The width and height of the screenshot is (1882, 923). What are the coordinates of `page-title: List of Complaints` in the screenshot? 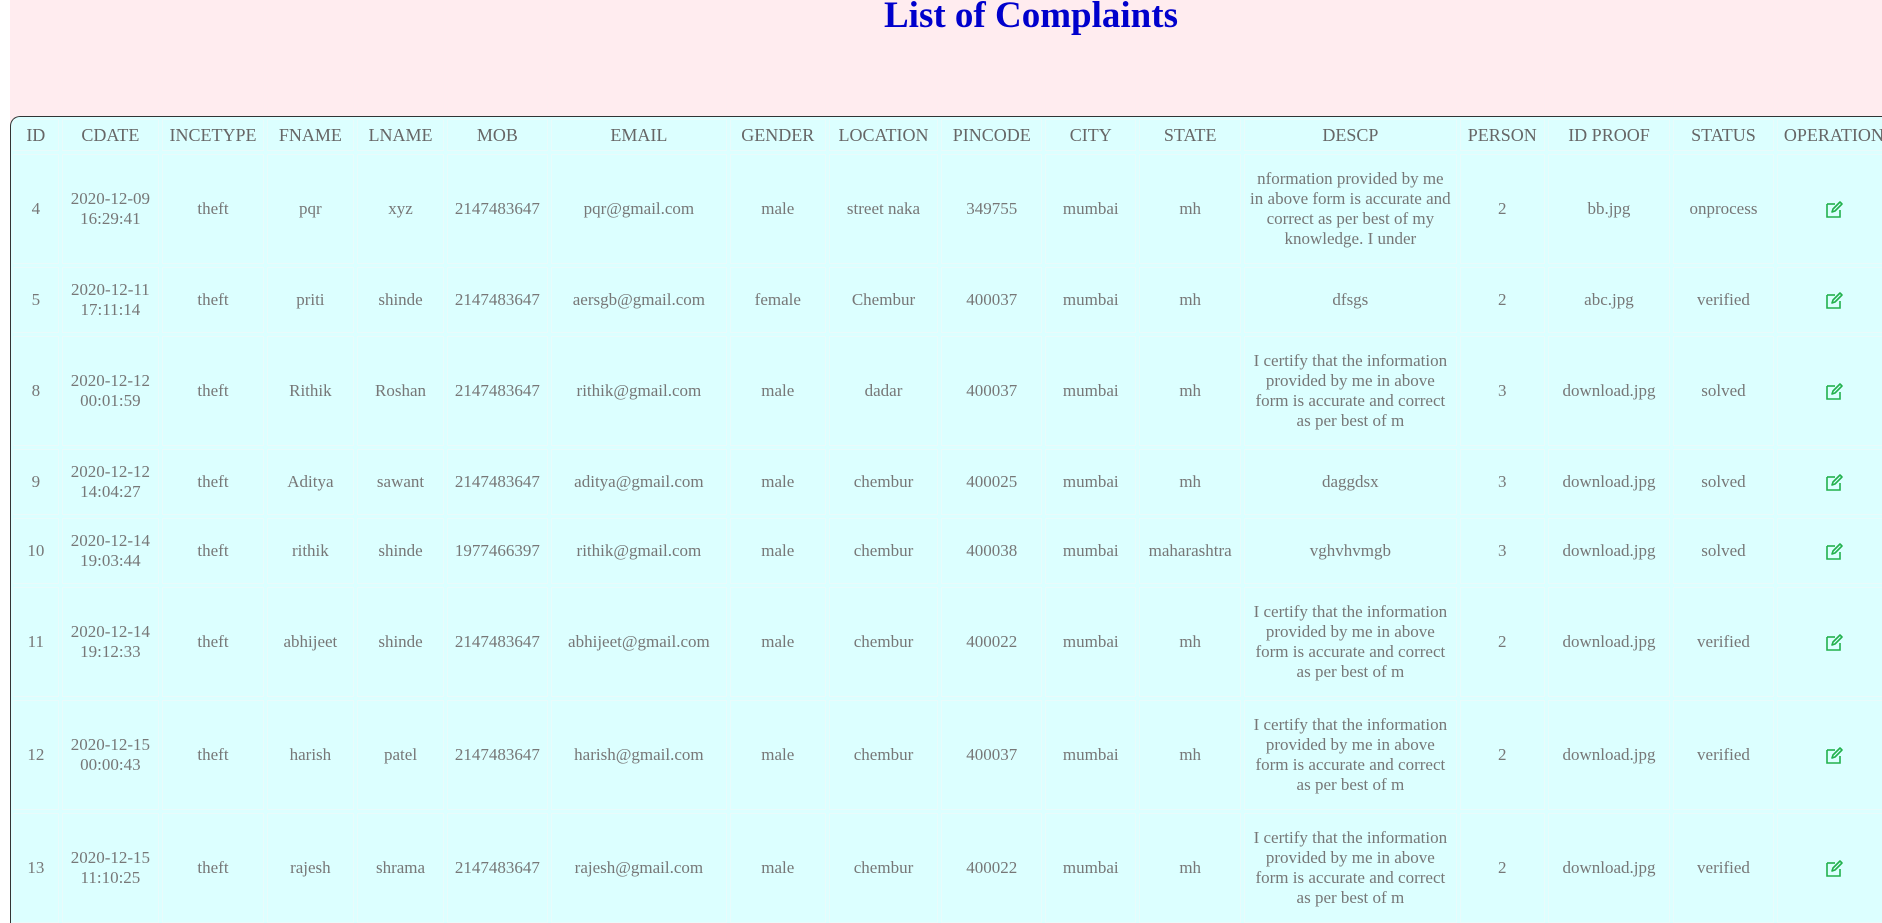 It's located at (1031, 18).